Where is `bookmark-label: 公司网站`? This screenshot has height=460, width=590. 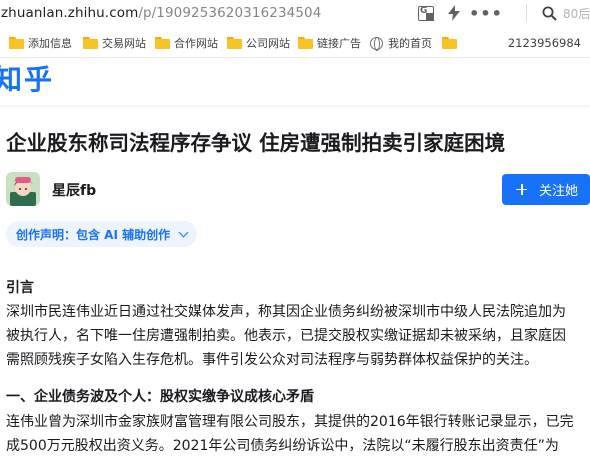
bookmark-label: 公司网站 is located at coordinates (268, 43).